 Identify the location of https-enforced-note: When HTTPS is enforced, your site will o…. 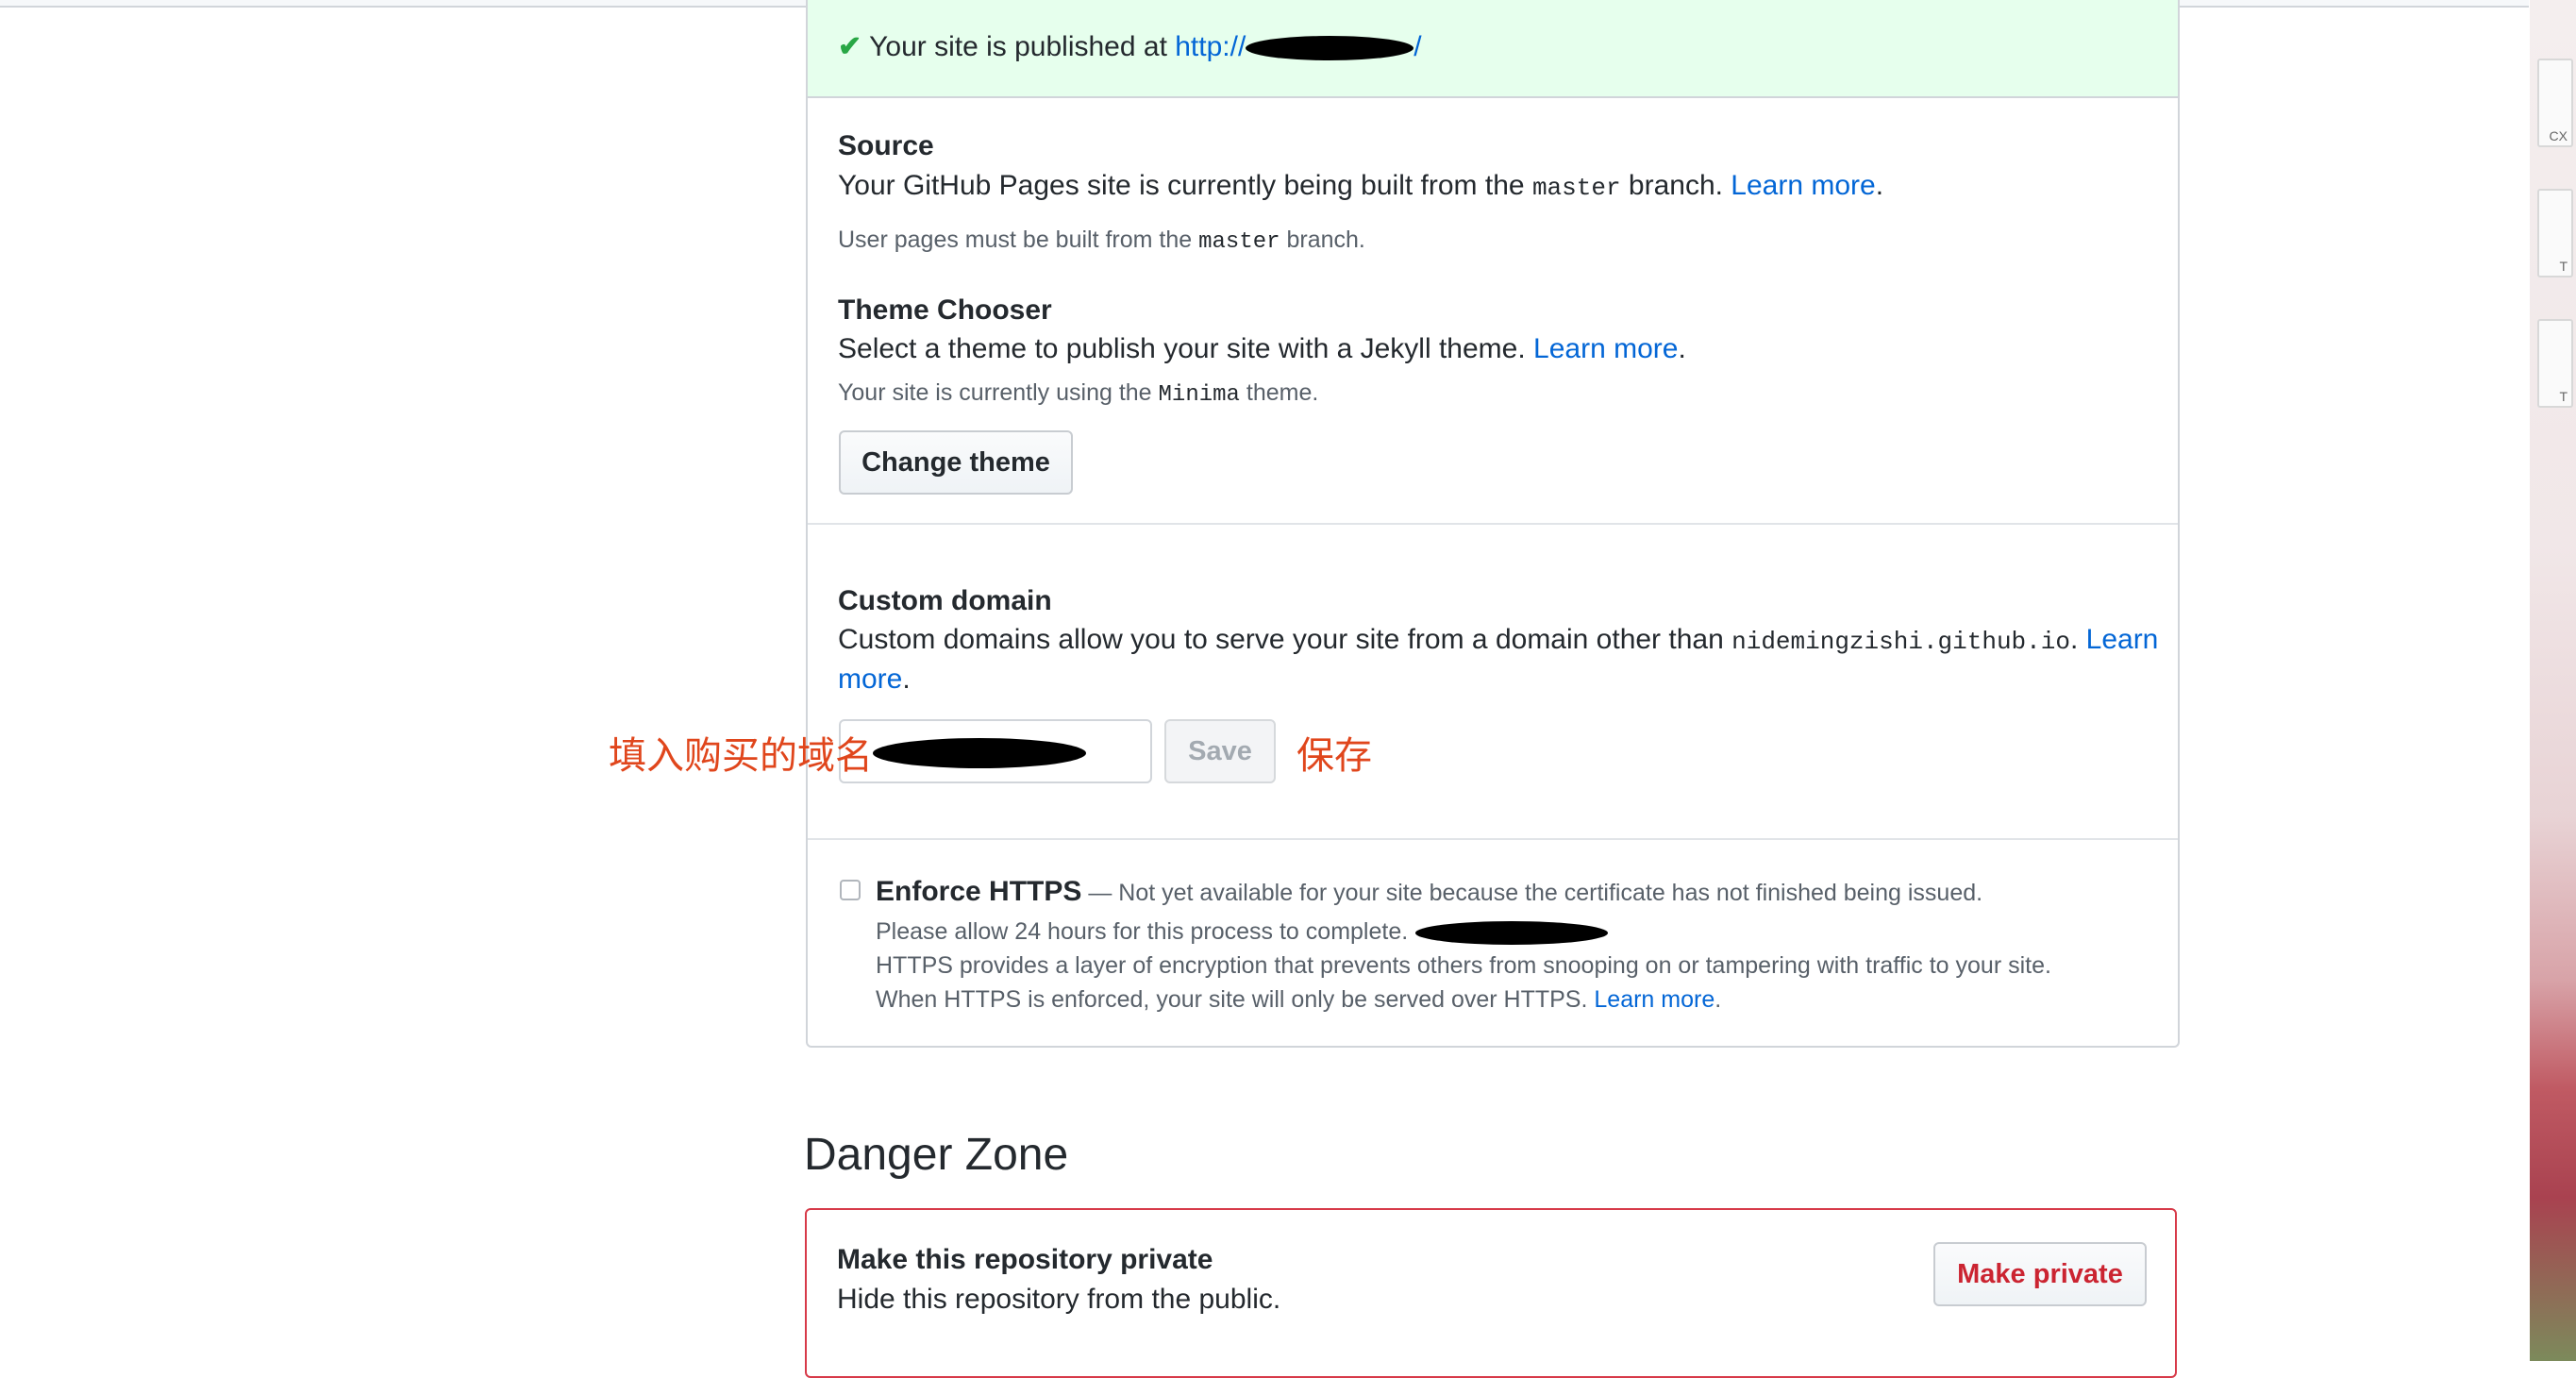
(1299, 999).